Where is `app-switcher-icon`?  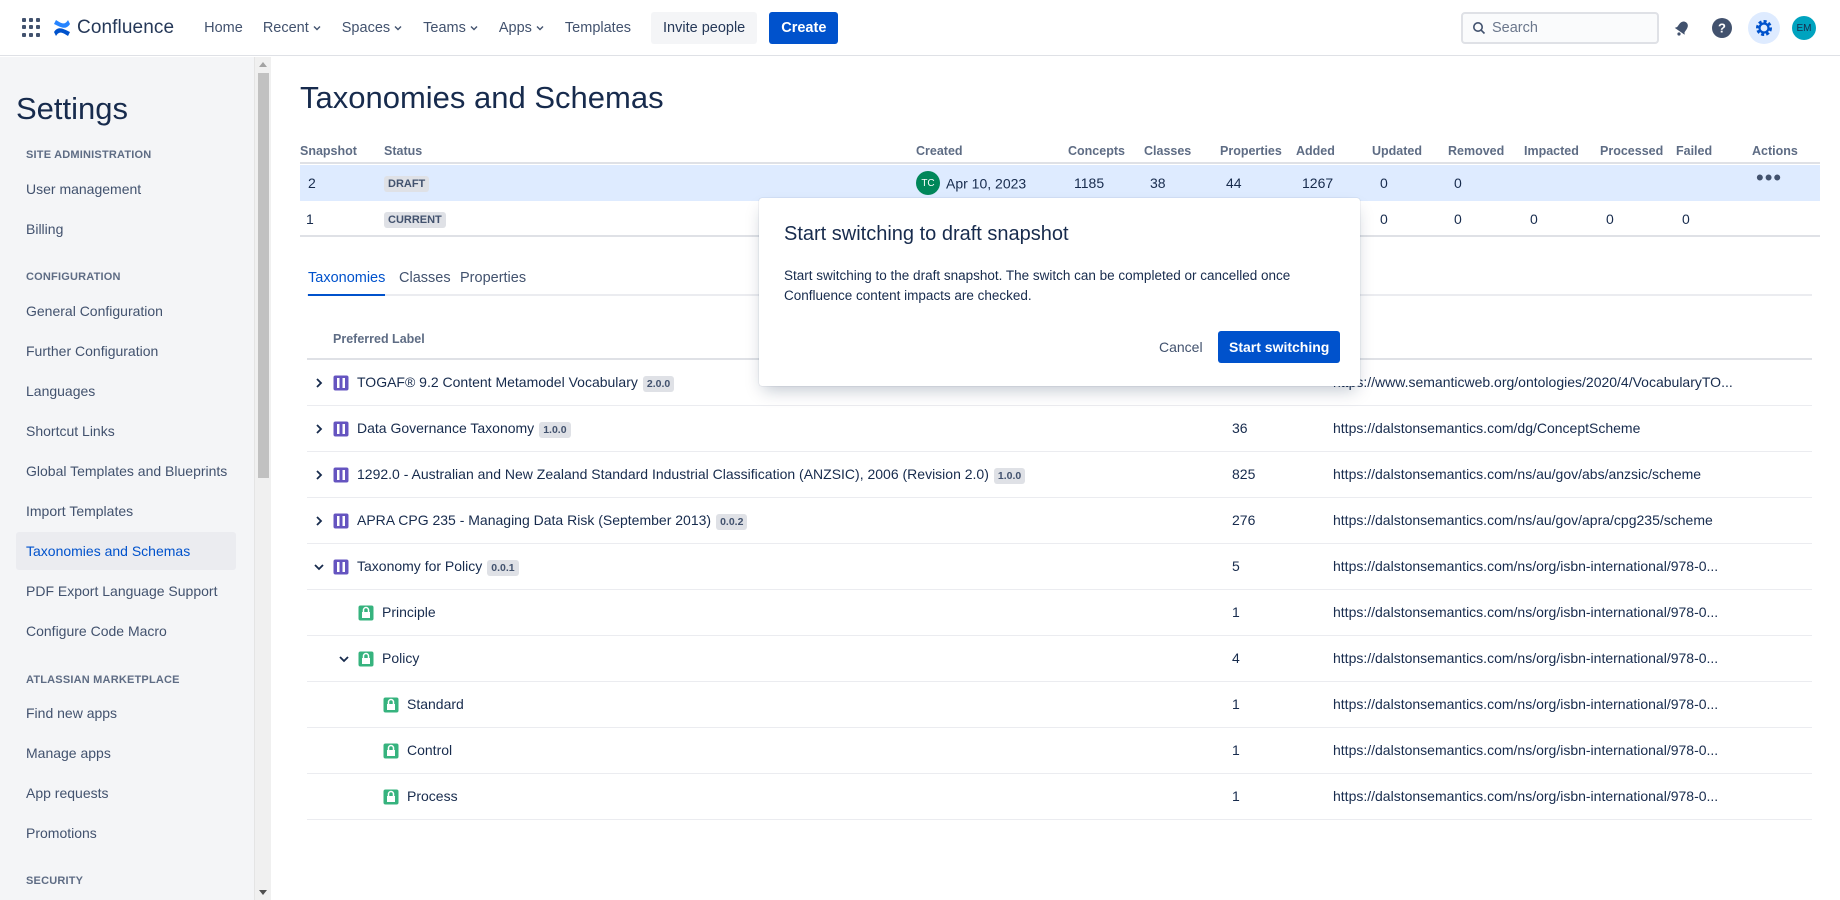 app-switcher-icon is located at coordinates (32, 27).